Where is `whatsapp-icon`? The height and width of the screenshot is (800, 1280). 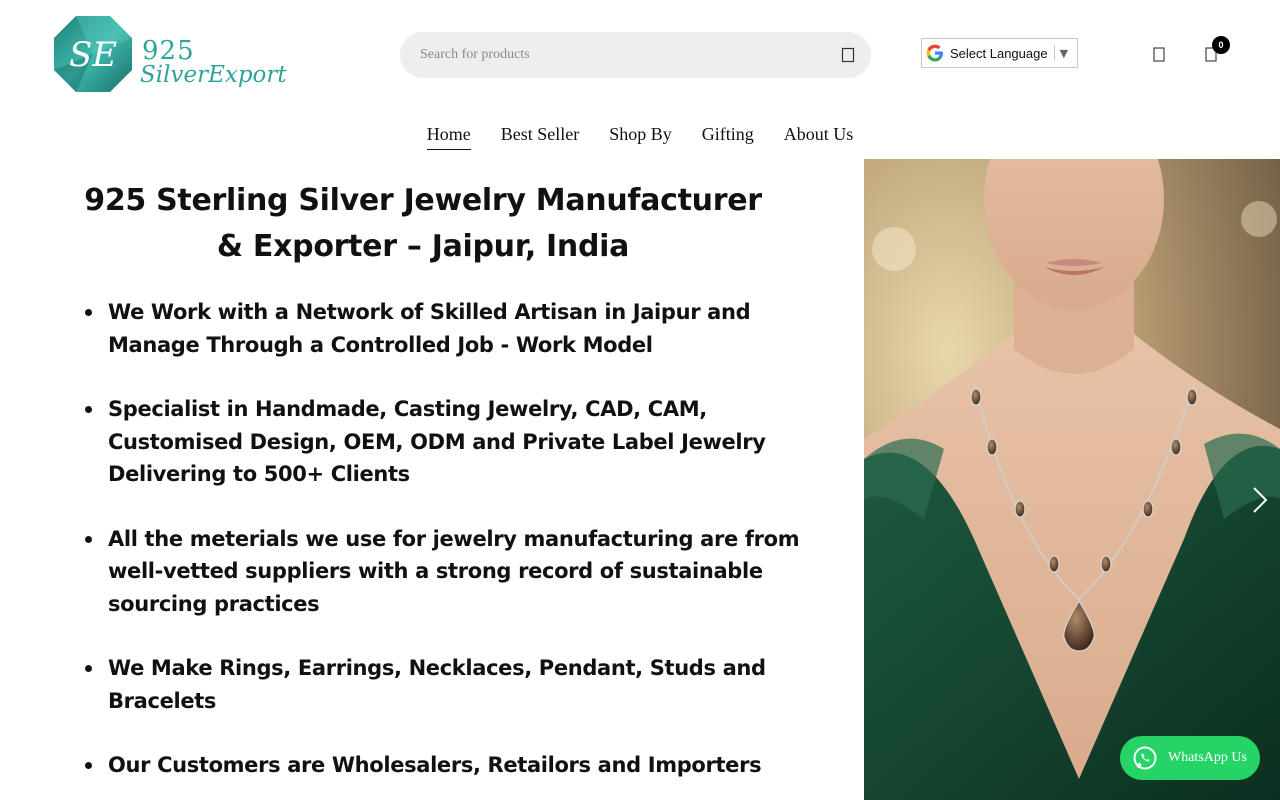 whatsapp-icon is located at coordinates (1145, 758).